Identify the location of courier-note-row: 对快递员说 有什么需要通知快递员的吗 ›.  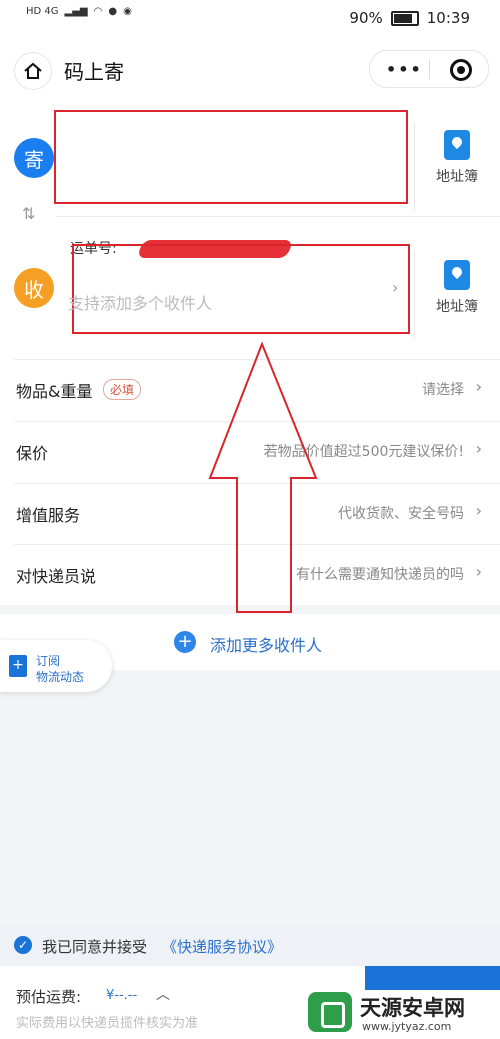
(250, 575).